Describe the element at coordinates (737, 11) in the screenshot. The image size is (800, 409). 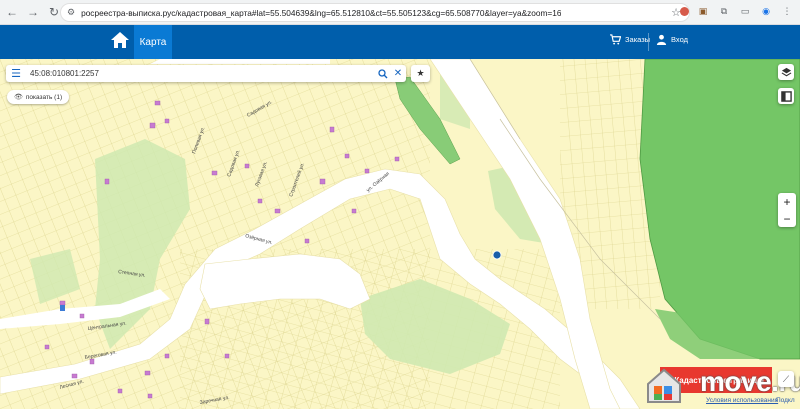
I see `extension-icons: ▣ ⧉ ▭ ◉ ⋮` at that location.